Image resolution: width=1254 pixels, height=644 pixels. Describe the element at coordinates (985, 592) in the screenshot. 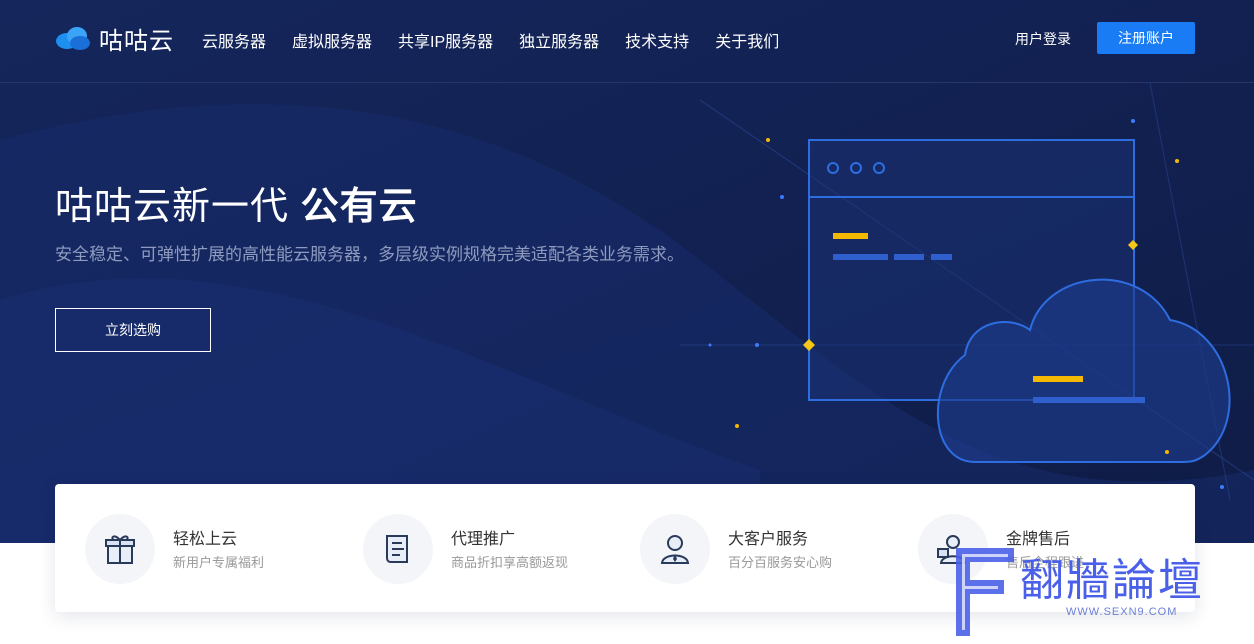

I see `watermark-logo-icon` at that location.